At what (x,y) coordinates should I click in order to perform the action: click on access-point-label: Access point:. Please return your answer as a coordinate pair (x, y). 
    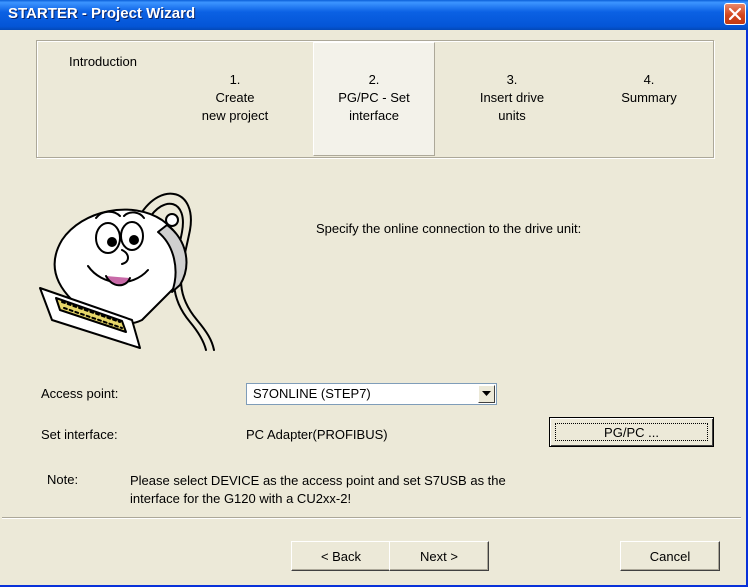
    Looking at the image, I should click on (80, 393).